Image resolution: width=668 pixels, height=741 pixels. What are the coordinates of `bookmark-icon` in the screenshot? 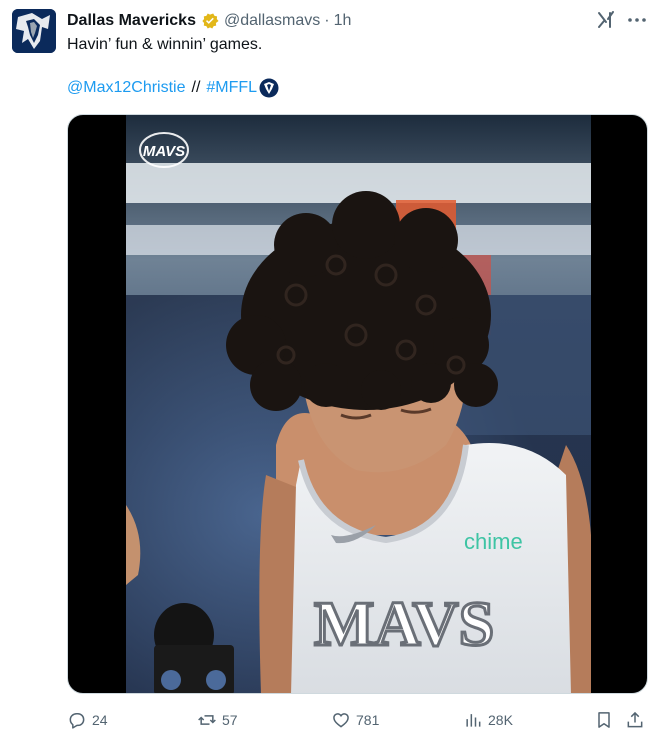 It's located at (604, 720).